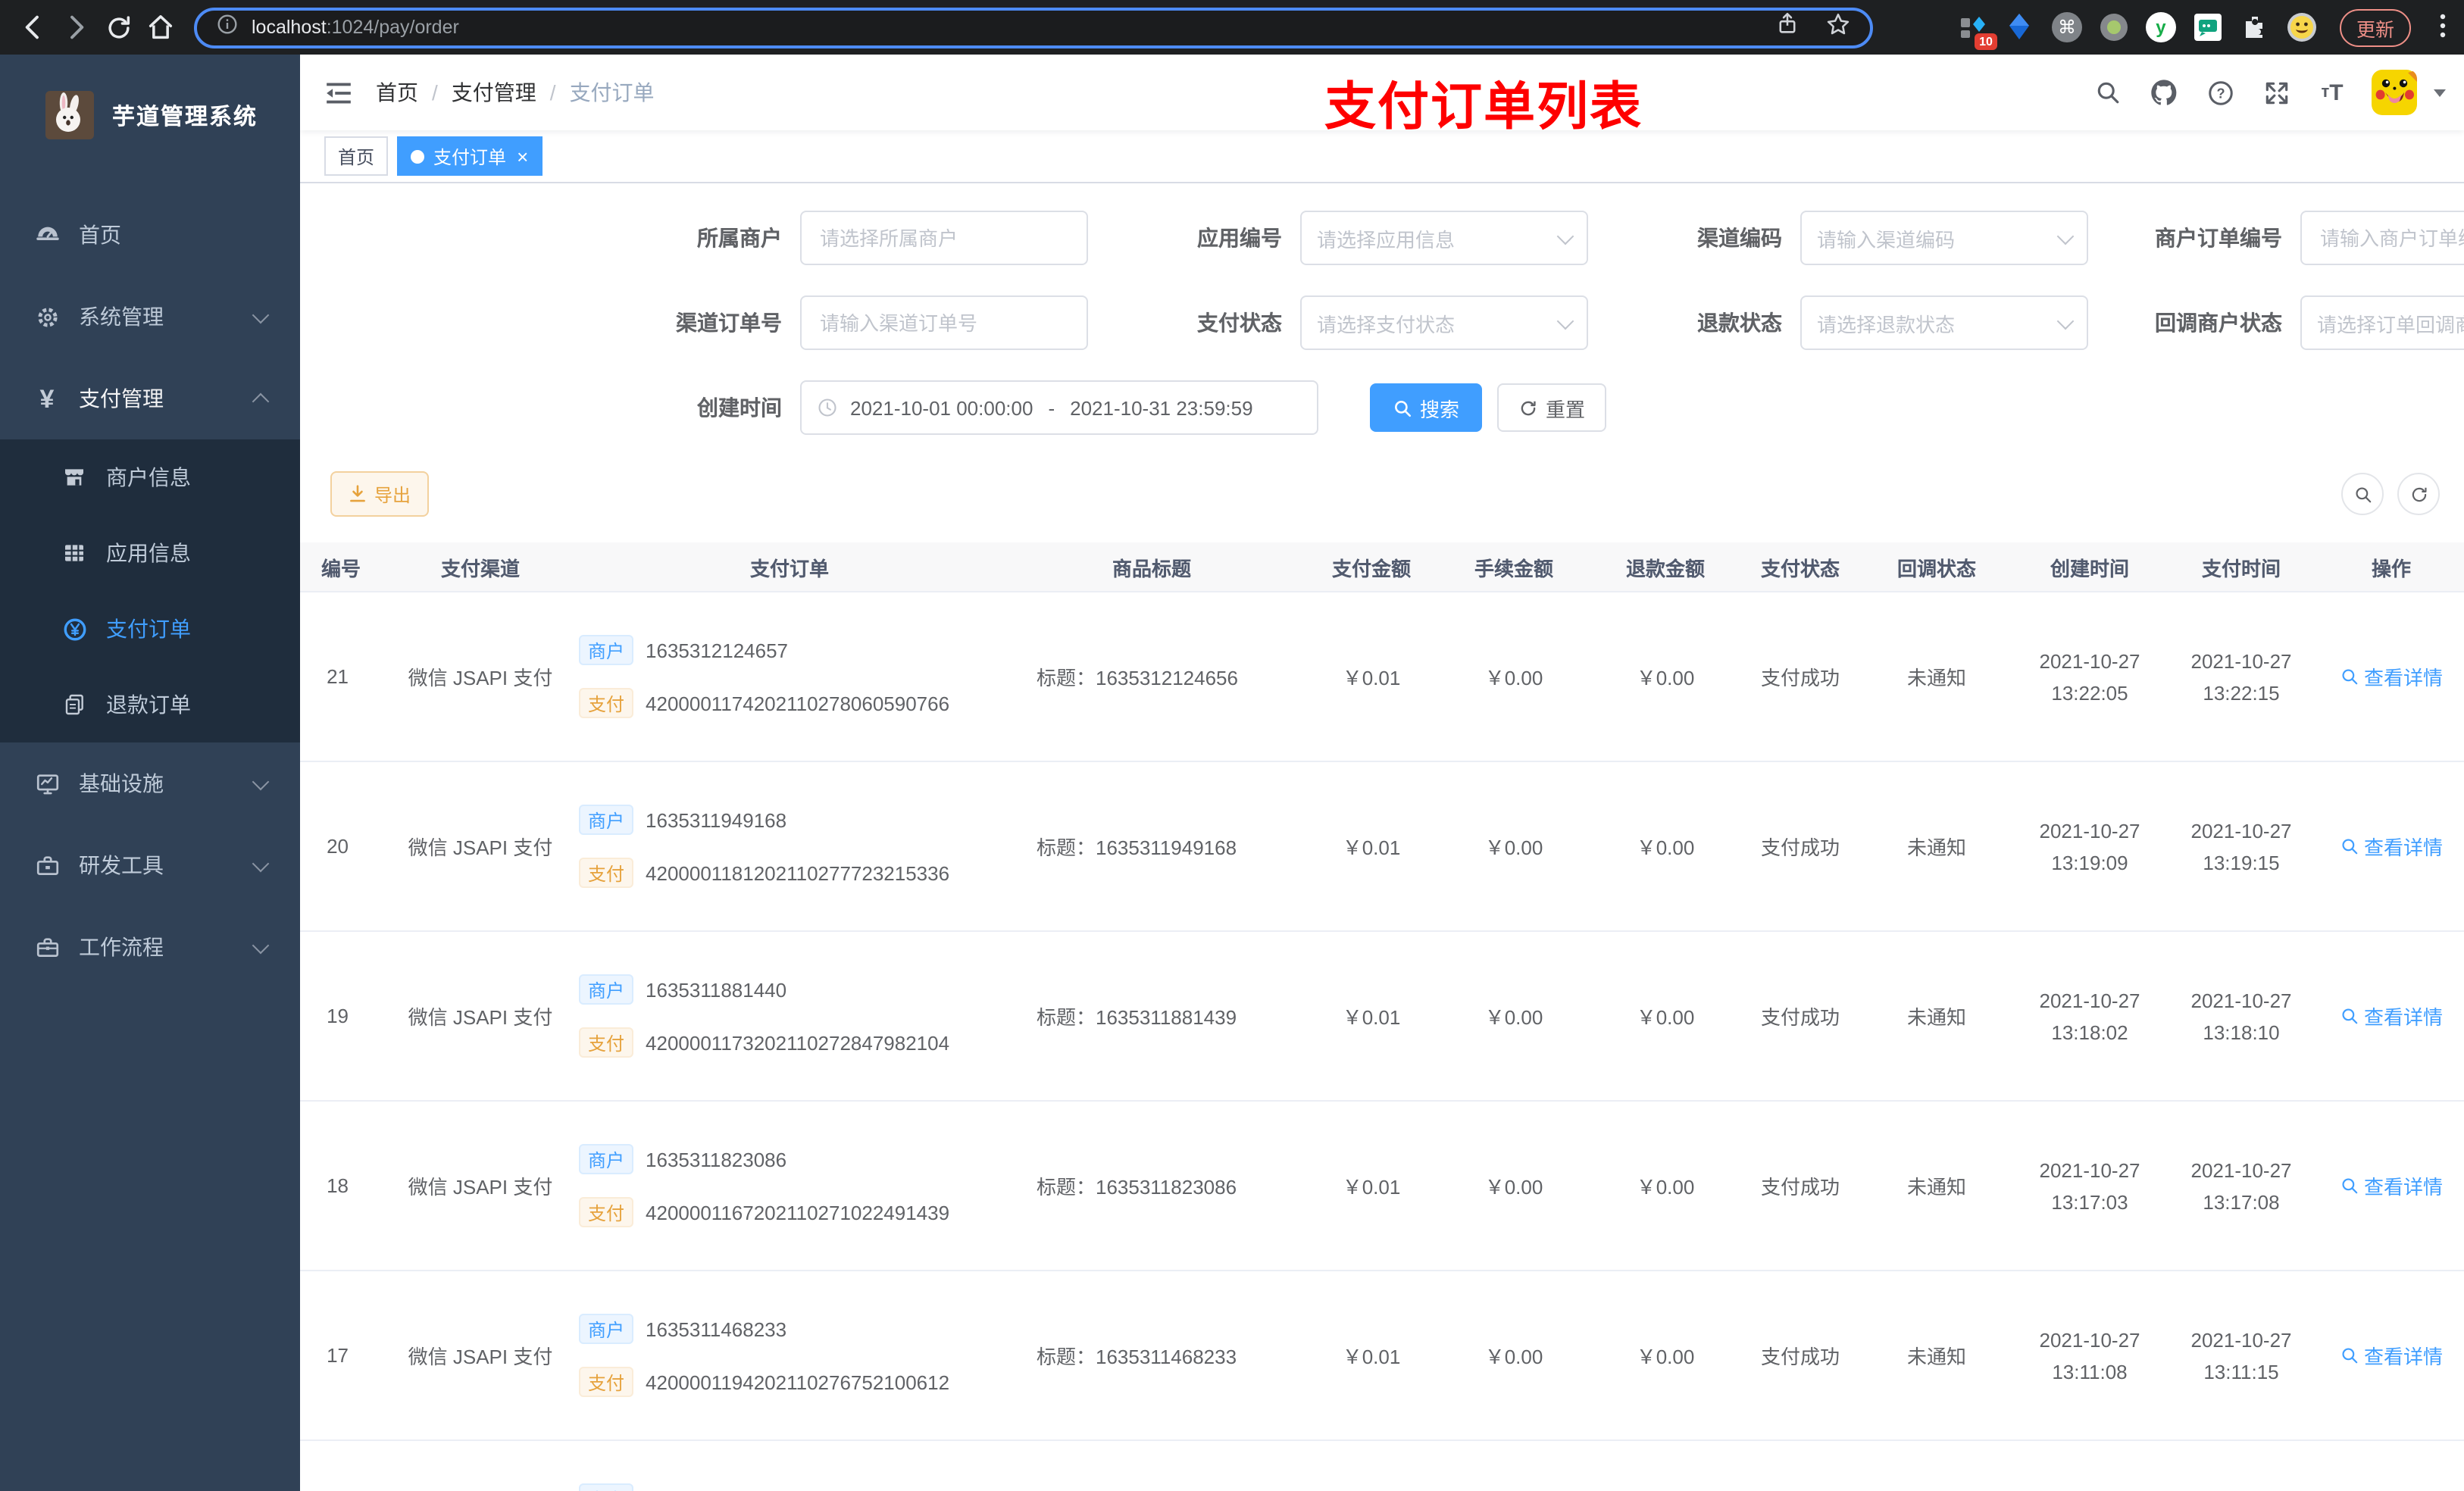  Describe the element at coordinates (118, 27) in the screenshot. I see `reload-icon` at that location.